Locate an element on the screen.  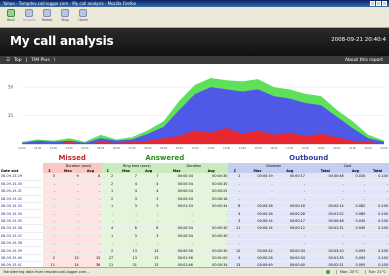
minimize-button is located at coordinates (372, 3).